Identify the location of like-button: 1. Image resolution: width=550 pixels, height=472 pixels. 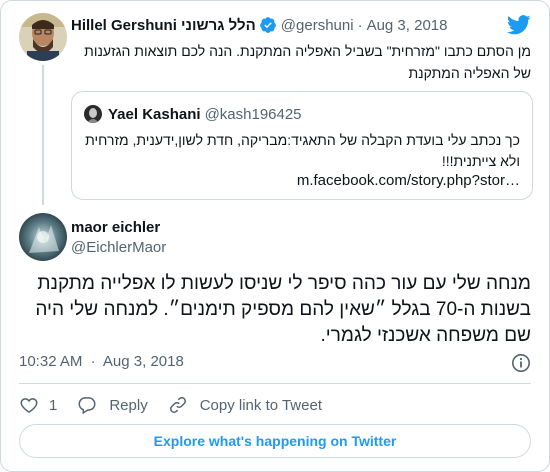
(38, 405).